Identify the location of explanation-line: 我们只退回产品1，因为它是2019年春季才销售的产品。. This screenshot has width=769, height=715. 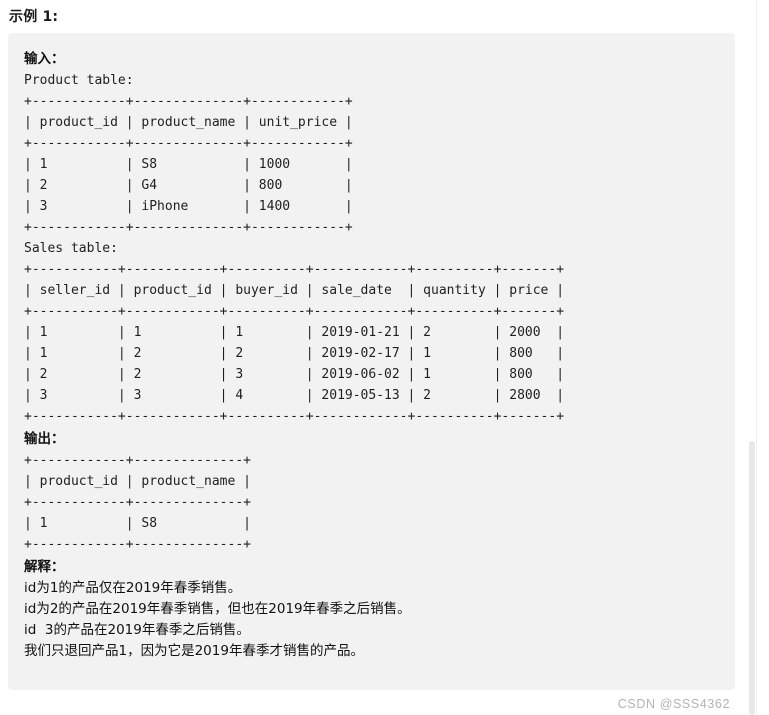
(194, 651).